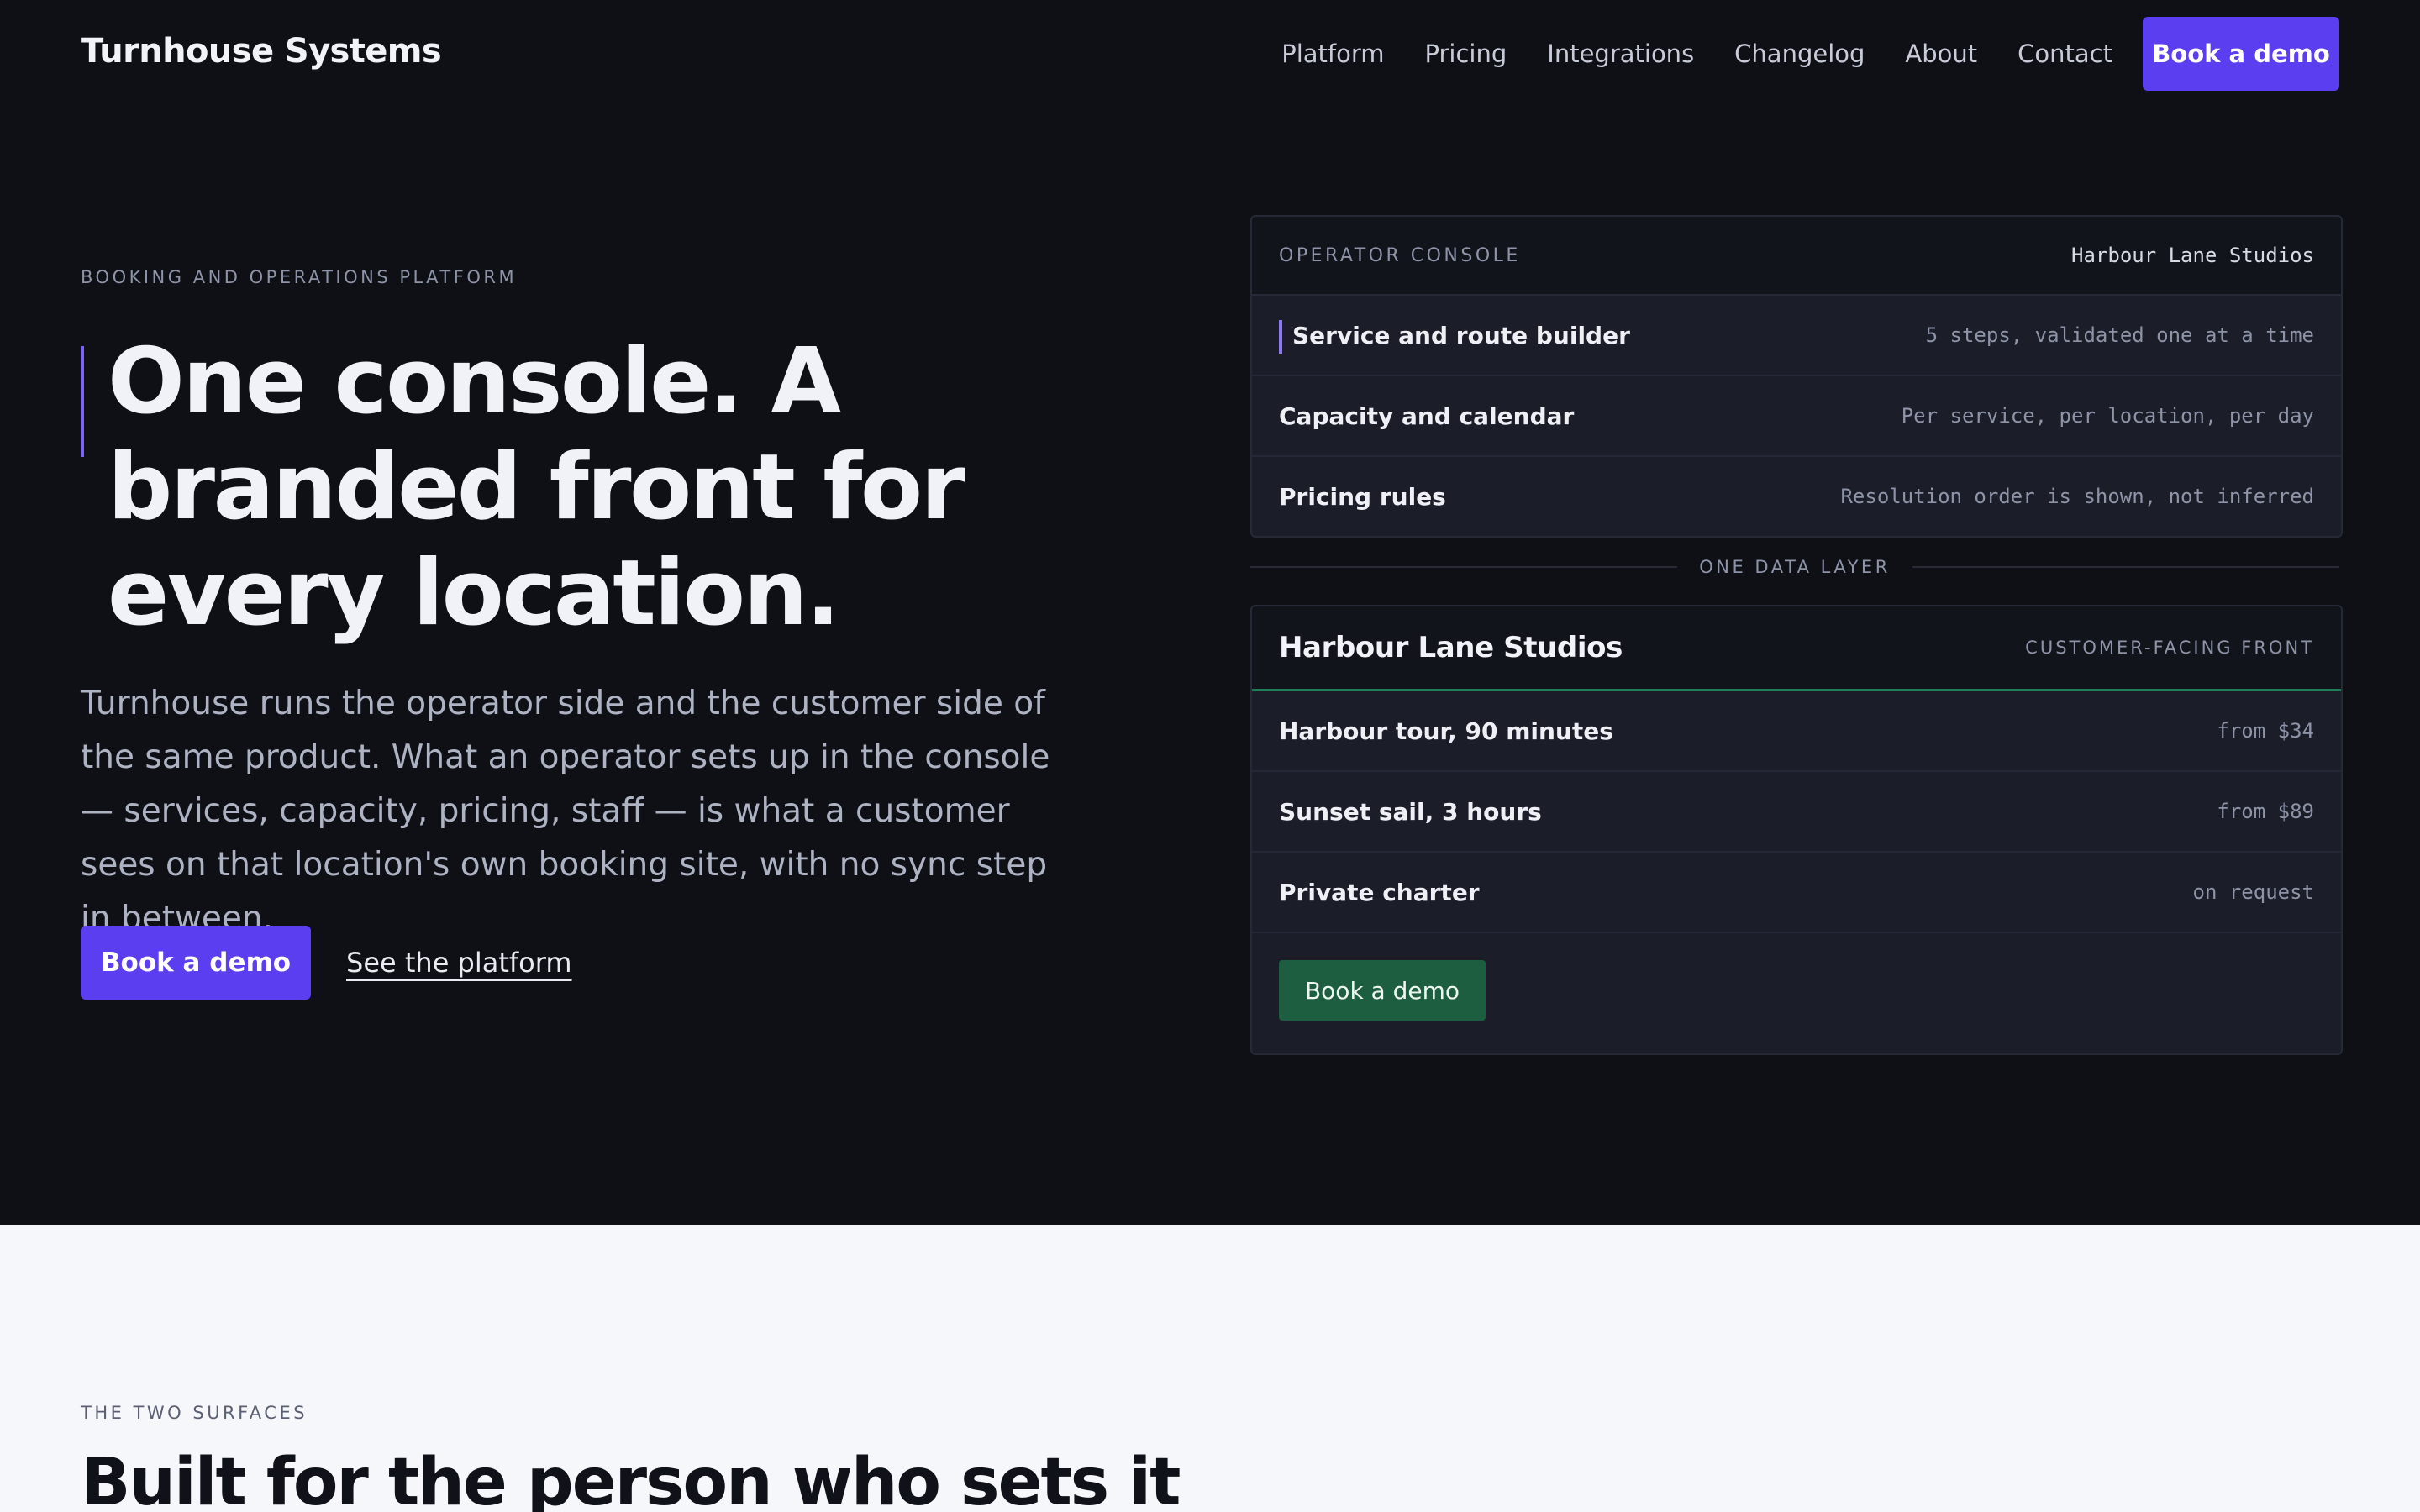 This screenshot has height=1512, width=2420. I want to click on active-indicator, so click(1281, 336).